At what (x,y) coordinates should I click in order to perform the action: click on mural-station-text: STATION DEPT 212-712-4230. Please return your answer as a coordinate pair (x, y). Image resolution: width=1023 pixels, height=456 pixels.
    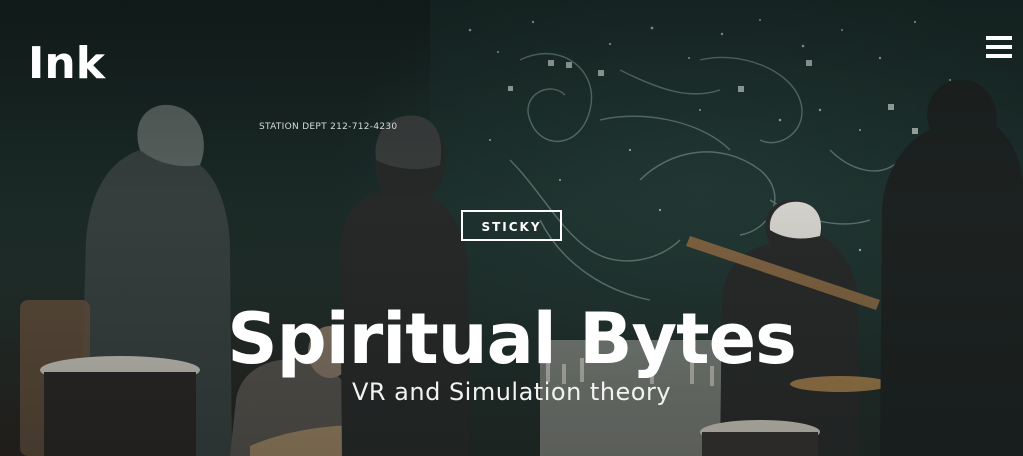
    Looking at the image, I should click on (328, 127).